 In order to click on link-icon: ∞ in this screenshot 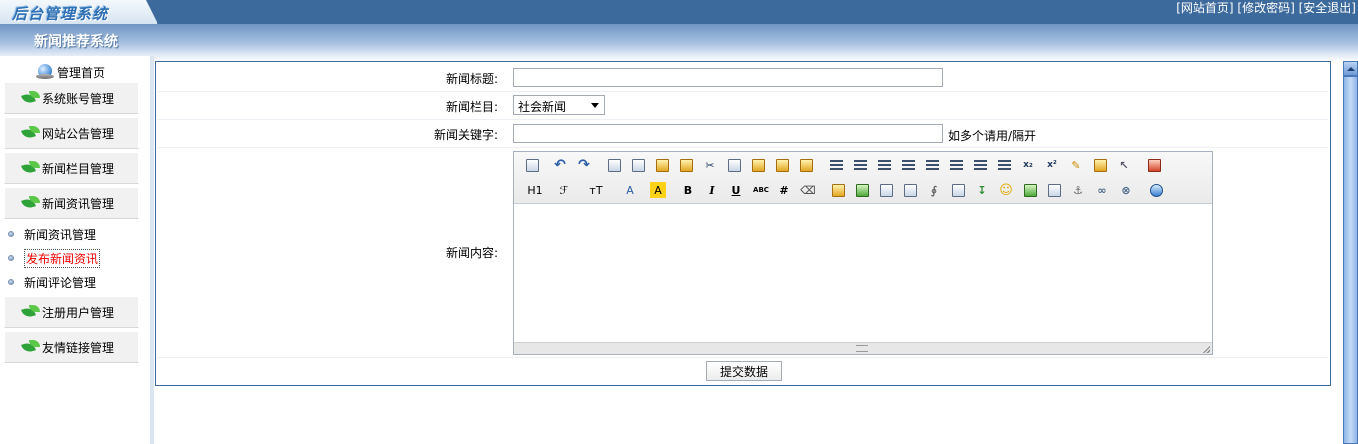, I will do `click(1102, 190)`.